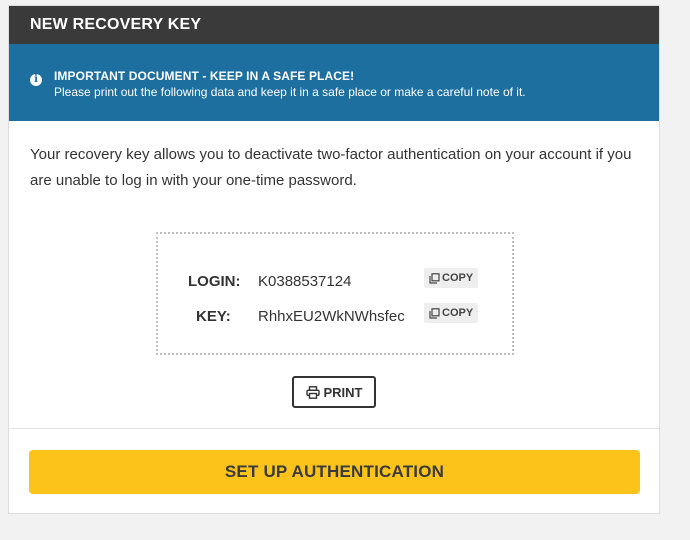 Image resolution: width=690 pixels, height=540 pixels. What do you see at coordinates (304, 281) in the screenshot?
I see `login-value: K0388537124` at bounding box center [304, 281].